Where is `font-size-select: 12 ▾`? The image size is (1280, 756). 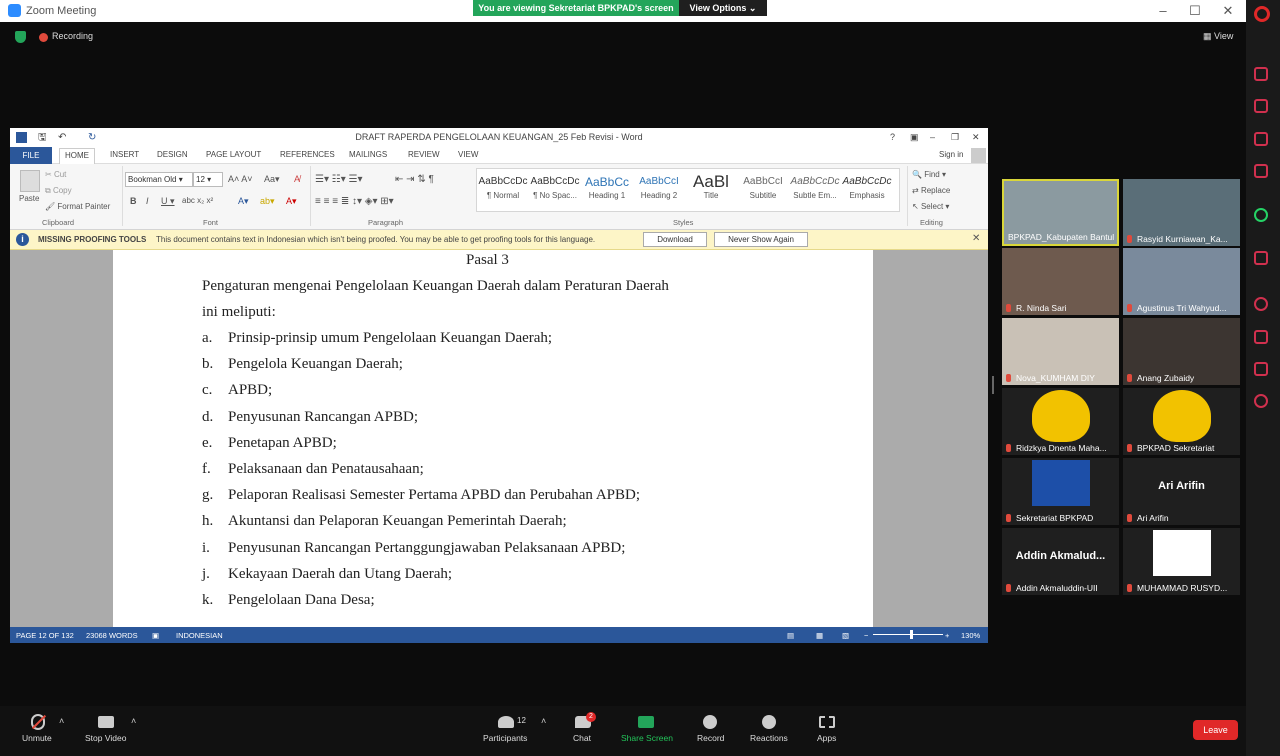 font-size-select: 12 ▾ is located at coordinates (208, 179).